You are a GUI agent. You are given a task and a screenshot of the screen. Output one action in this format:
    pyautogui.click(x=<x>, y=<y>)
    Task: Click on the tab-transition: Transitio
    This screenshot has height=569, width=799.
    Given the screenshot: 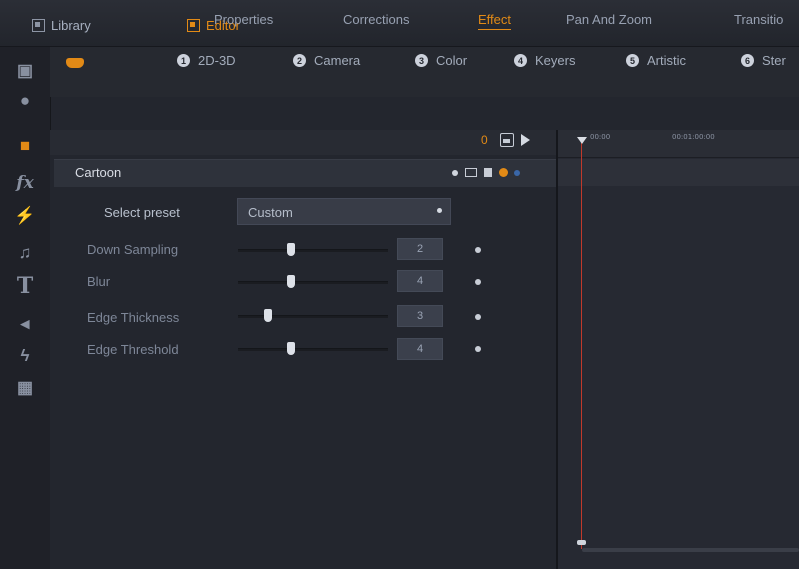 What is the action you would take?
    pyautogui.click(x=758, y=19)
    